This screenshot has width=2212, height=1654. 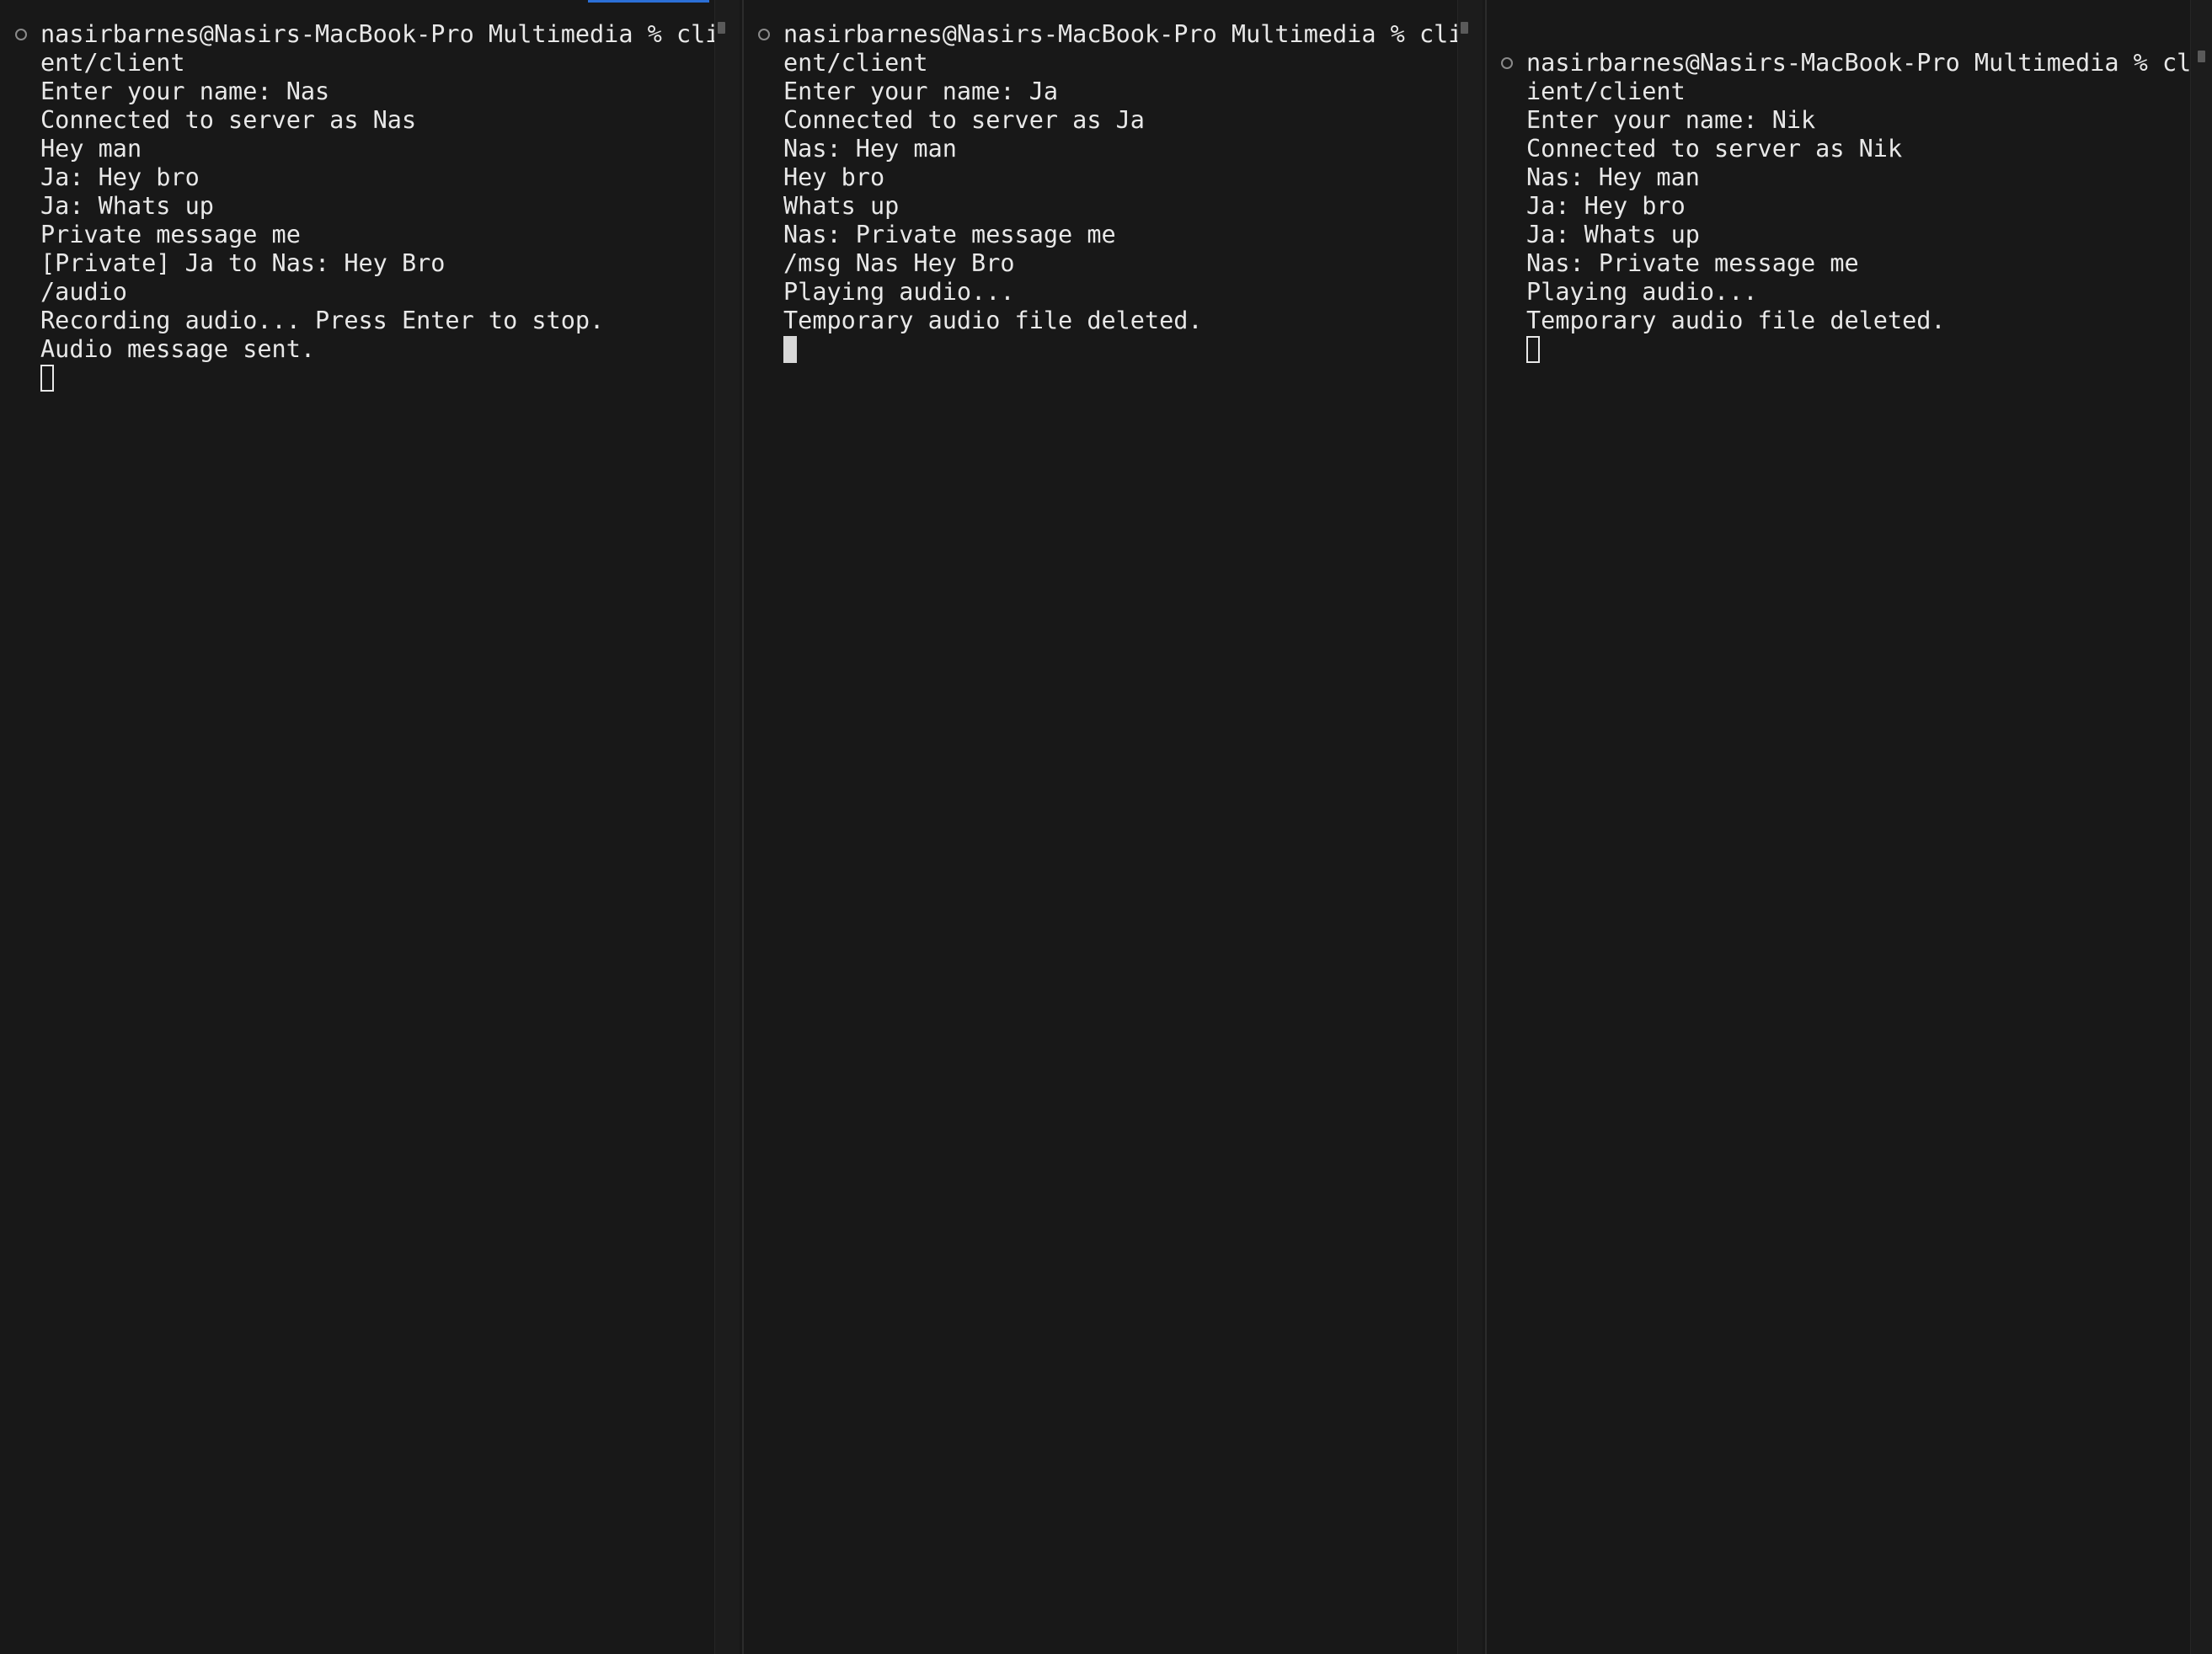 What do you see at coordinates (921, 91) in the screenshot?
I see `terminal-line: Enter your name: Ja` at bounding box center [921, 91].